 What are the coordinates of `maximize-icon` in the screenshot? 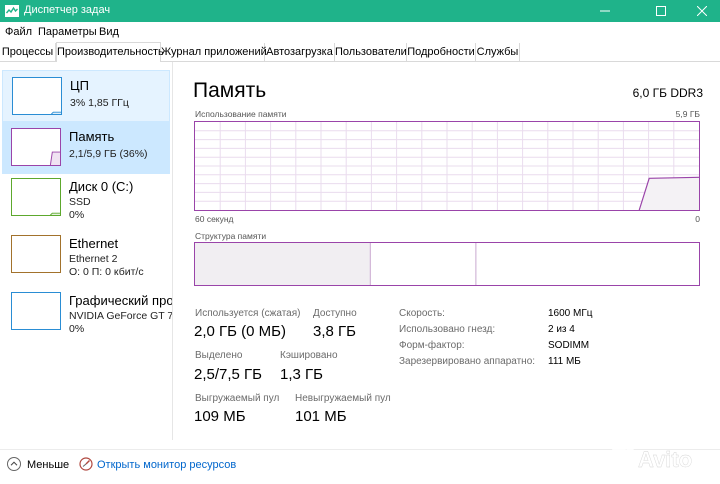 It's located at (661, 11).